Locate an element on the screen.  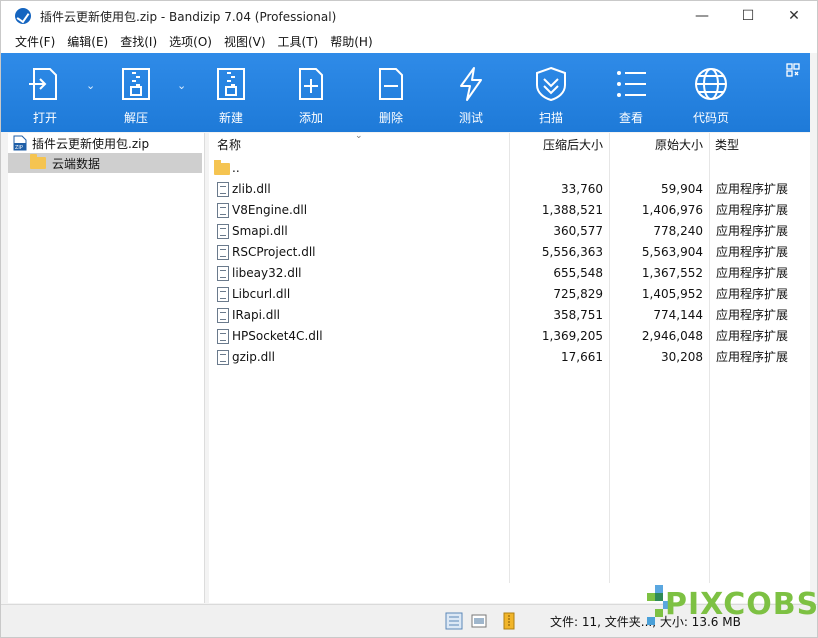
bandizip-logo-icon is located at coordinates (23, 16).